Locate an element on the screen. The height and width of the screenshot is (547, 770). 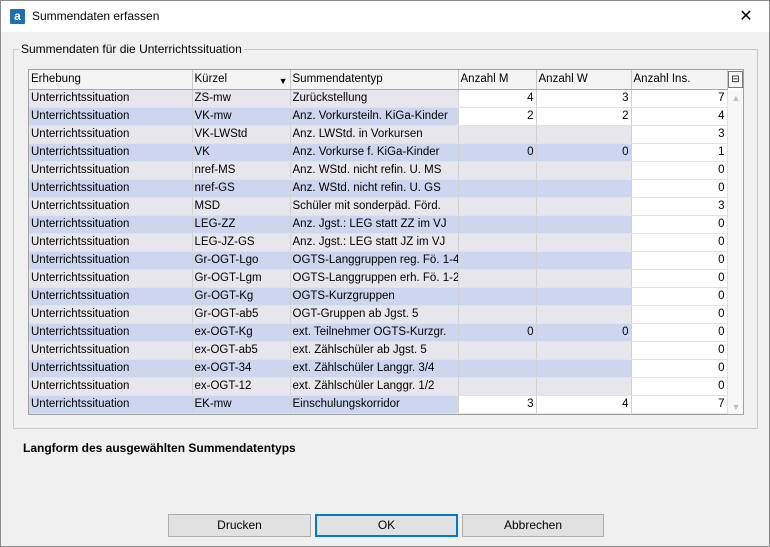
cell-kuerzel: Gr-OGT-ab5 is located at coordinates (241, 314).